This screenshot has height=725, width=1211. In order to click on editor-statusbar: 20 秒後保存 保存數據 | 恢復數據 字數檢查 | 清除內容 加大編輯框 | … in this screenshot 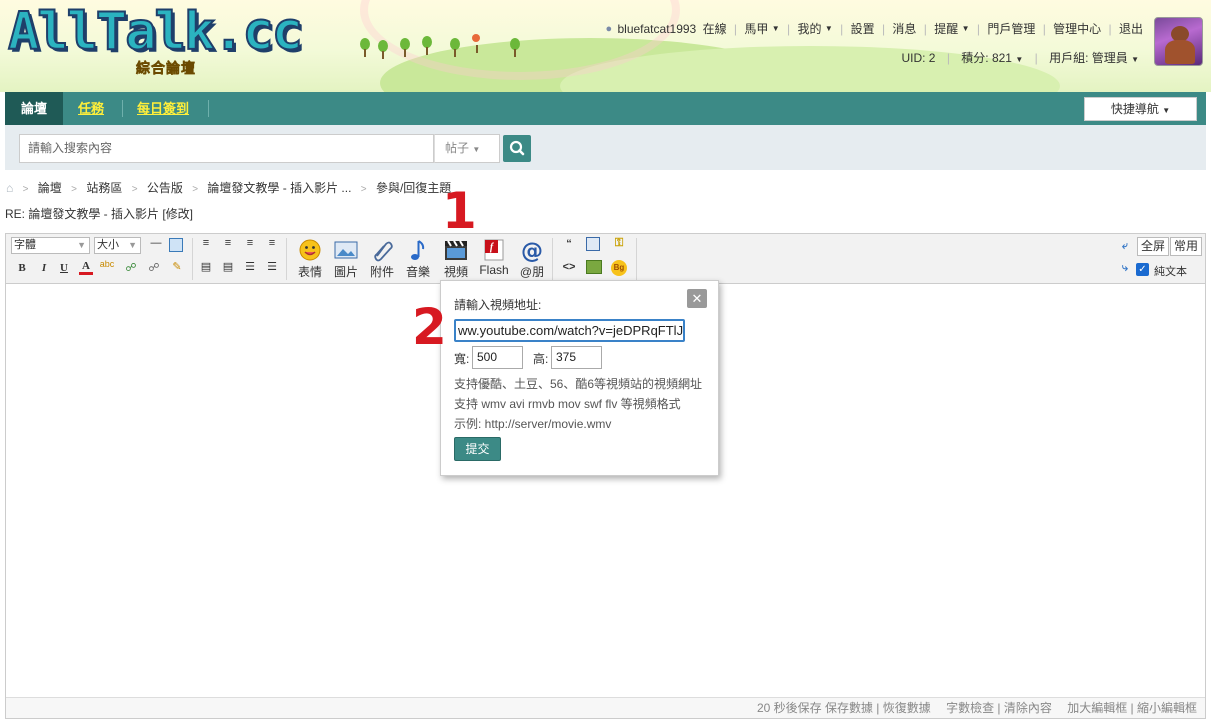, I will do `click(605, 707)`.